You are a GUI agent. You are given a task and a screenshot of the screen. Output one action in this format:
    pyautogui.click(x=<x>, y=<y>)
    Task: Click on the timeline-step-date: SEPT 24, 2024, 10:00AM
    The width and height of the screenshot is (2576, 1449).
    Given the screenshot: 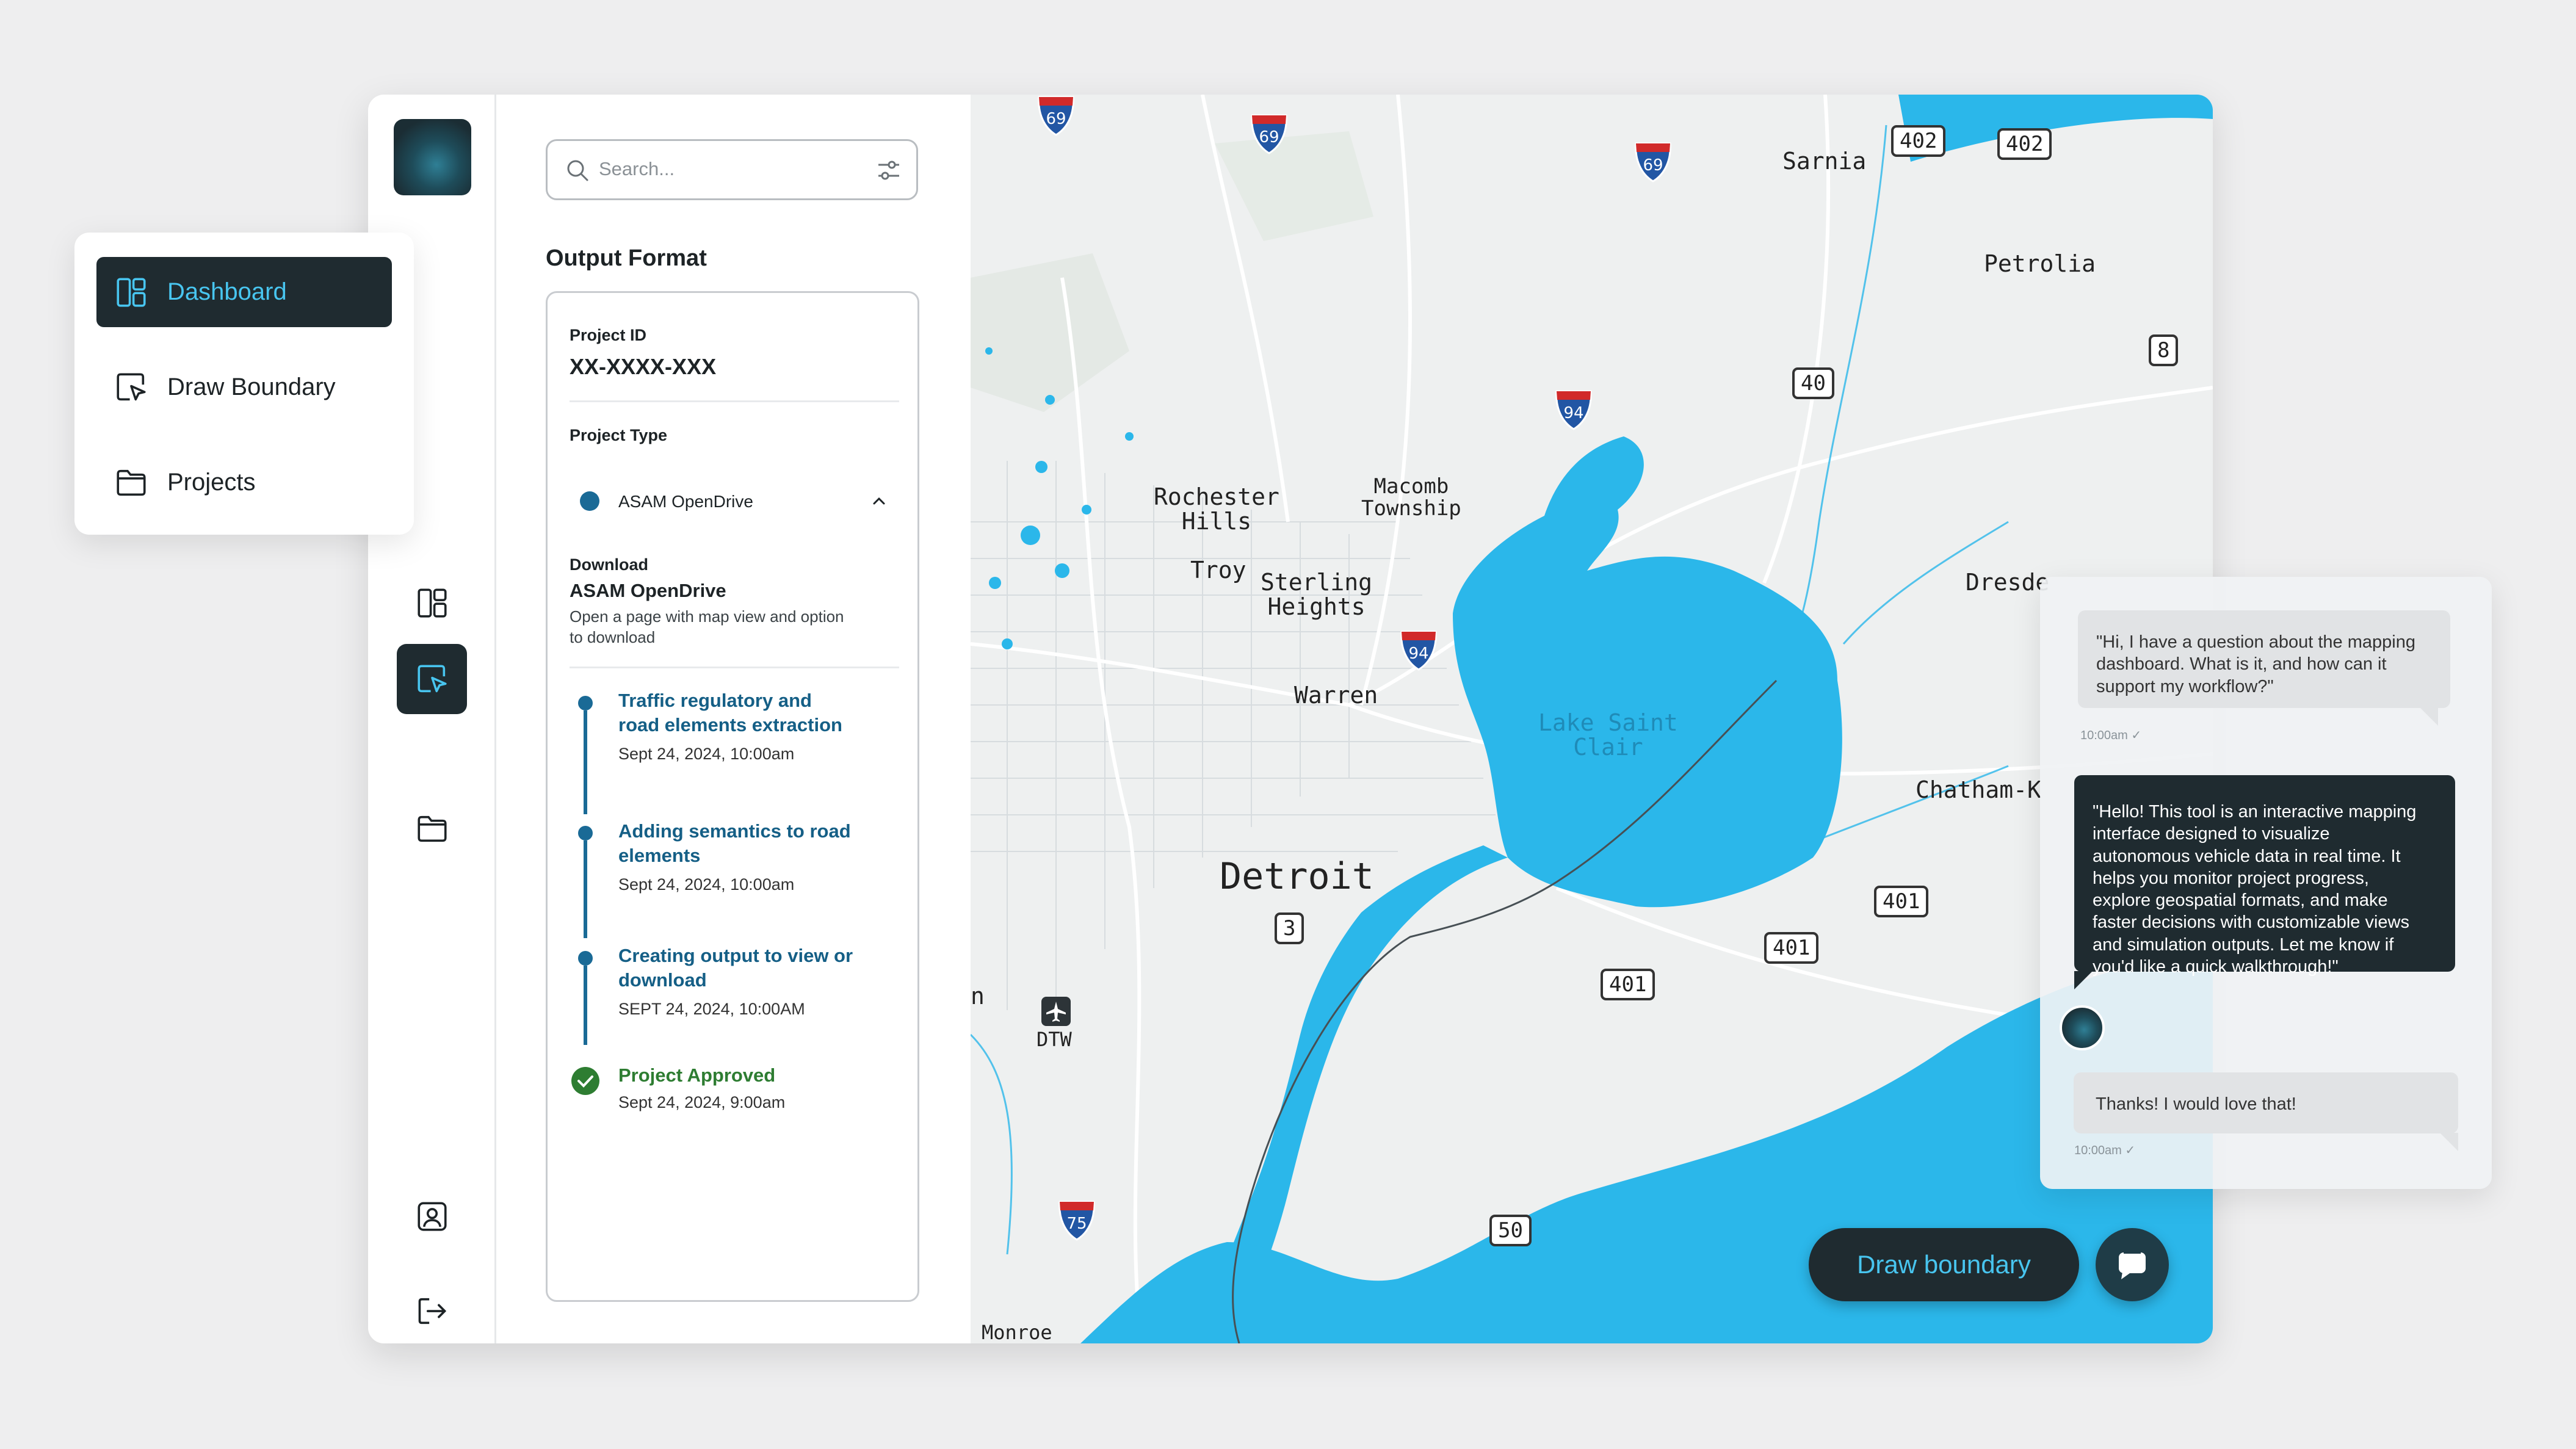 What is the action you would take?
    pyautogui.click(x=711, y=1009)
    